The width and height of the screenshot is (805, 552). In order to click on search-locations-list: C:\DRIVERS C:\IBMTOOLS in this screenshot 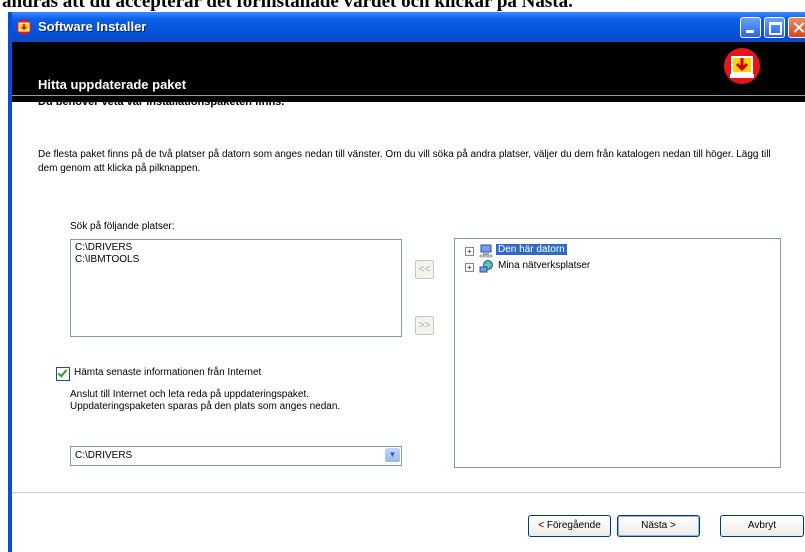, I will do `click(236, 288)`.